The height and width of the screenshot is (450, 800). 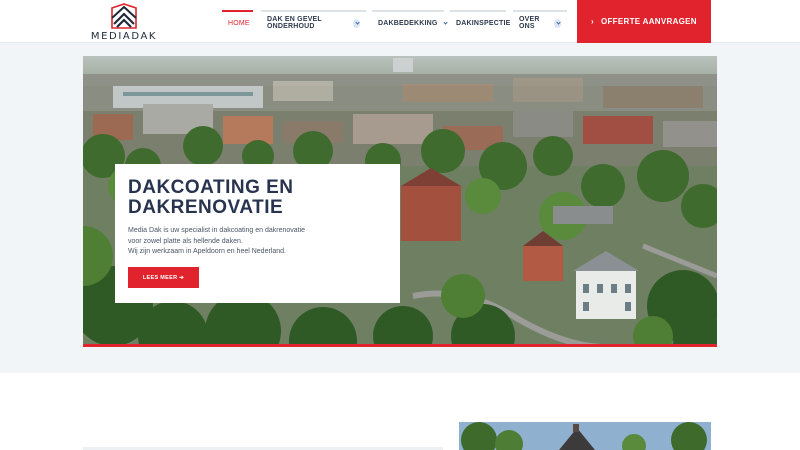 I want to click on quote-request-label: OFFERTE AANVRAGEN, so click(x=648, y=21).